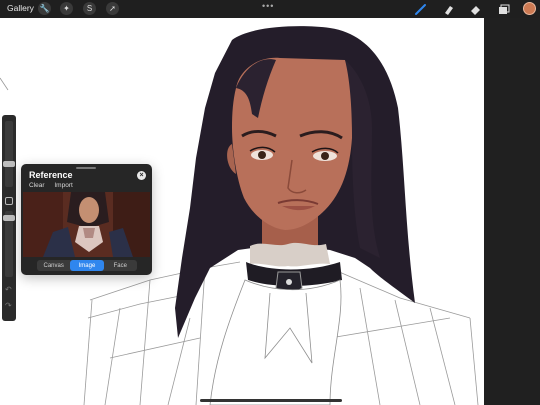  Describe the element at coordinates (86, 168) in the screenshot. I see `drag-handle` at that location.